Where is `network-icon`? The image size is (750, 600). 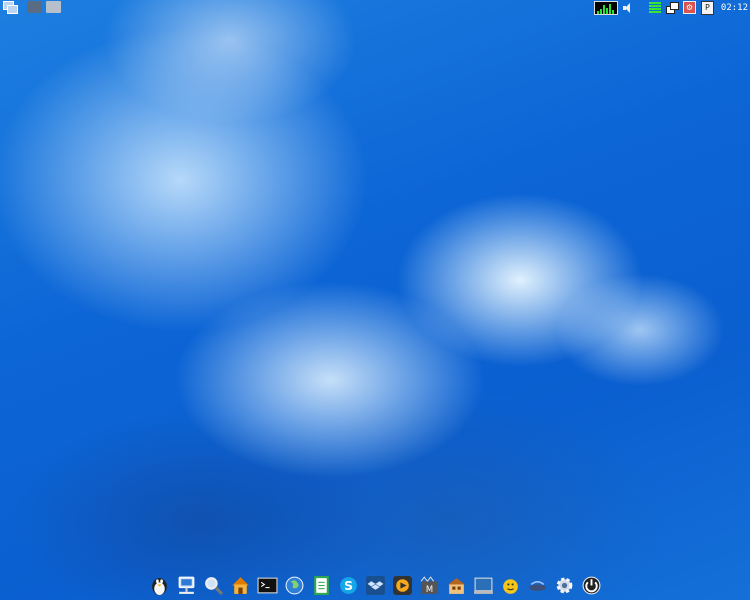 network-icon is located at coordinates (186, 585).